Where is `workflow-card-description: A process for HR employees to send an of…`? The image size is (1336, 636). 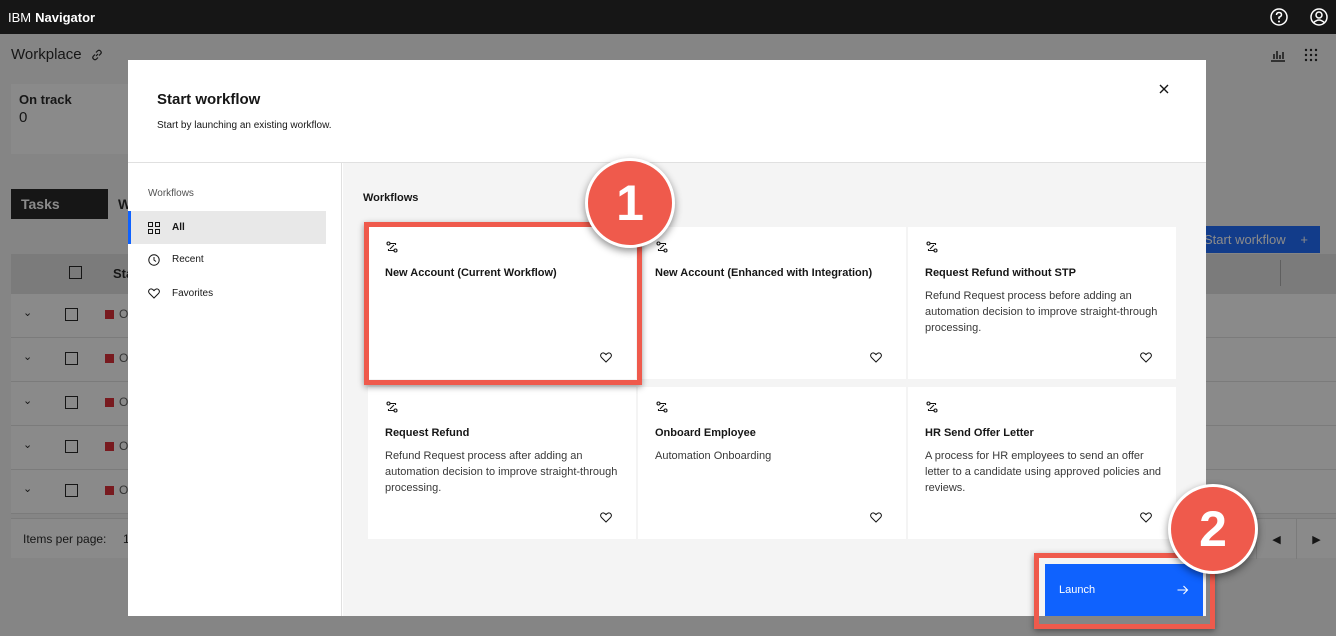 workflow-card-description: A process for HR employees to send an of… is located at coordinates (1043, 472).